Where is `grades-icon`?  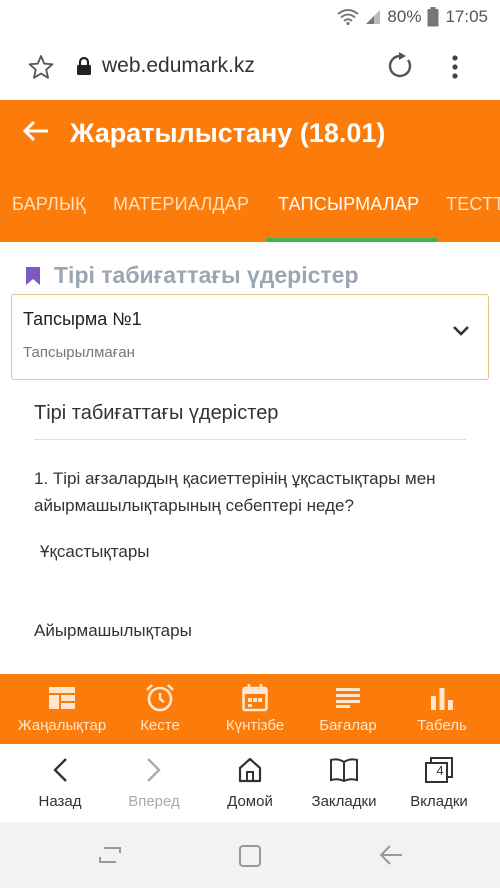
grades-icon is located at coordinates (348, 698).